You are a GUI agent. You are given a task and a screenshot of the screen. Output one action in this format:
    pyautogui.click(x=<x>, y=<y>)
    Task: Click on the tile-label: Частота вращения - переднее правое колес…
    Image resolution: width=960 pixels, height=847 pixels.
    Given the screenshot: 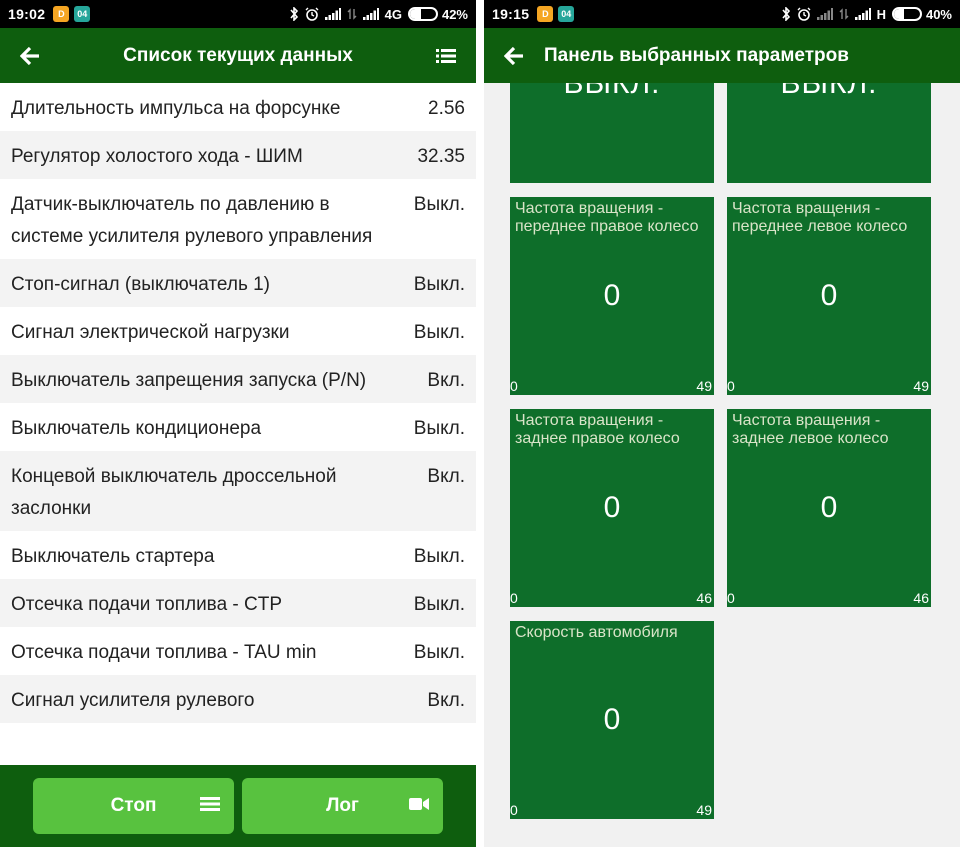 What is the action you would take?
    pyautogui.click(x=607, y=217)
    